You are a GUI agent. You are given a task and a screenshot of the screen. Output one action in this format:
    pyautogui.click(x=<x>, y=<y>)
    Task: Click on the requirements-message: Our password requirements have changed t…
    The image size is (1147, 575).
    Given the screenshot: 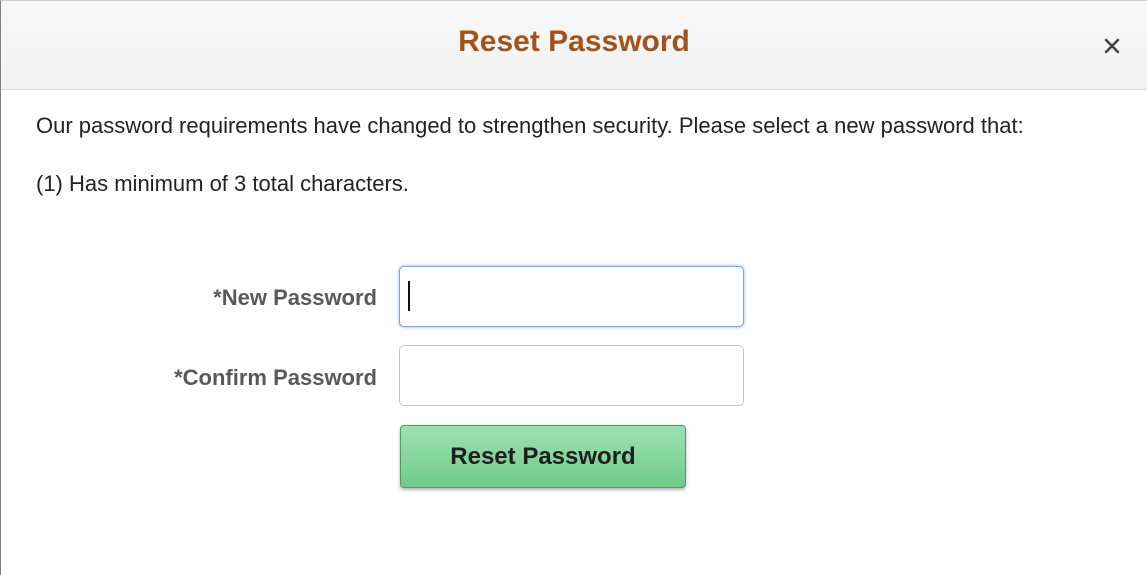 What is the action you would take?
    pyautogui.click(x=530, y=125)
    